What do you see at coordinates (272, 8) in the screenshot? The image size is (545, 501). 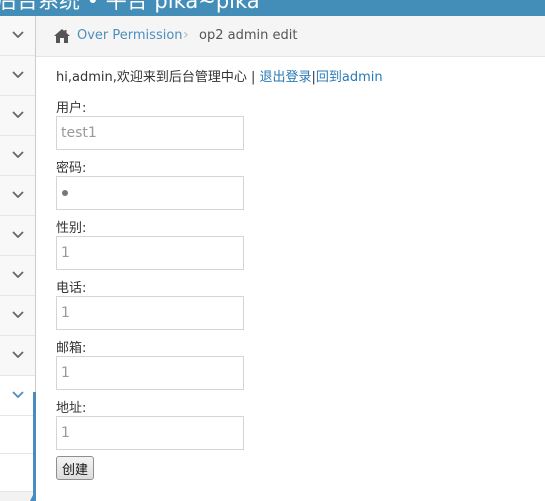 I see `top-navbar: 后台系统 • 平台 pika~pika` at bounding box center [272, 8].